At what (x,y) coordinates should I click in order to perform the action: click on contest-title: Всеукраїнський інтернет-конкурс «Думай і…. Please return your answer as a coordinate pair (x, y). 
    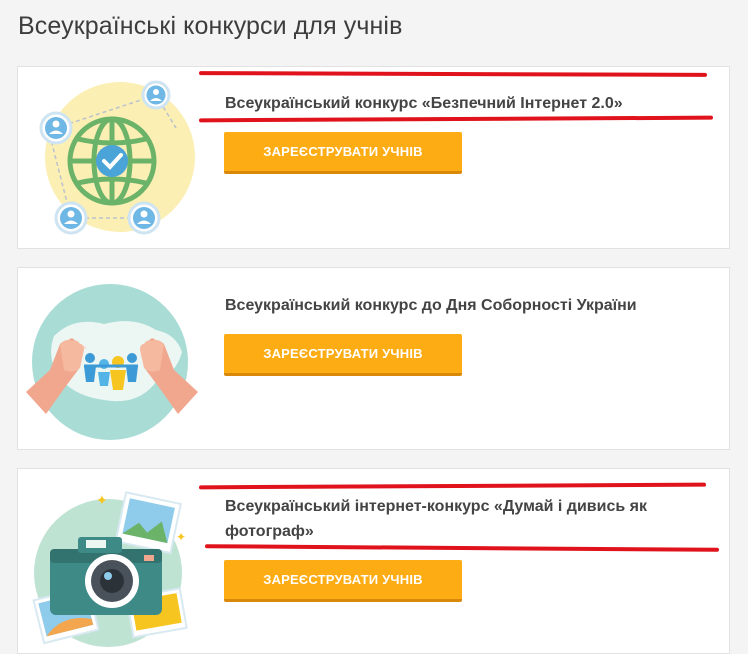
    Looking at the image, I should click on (470, 519).